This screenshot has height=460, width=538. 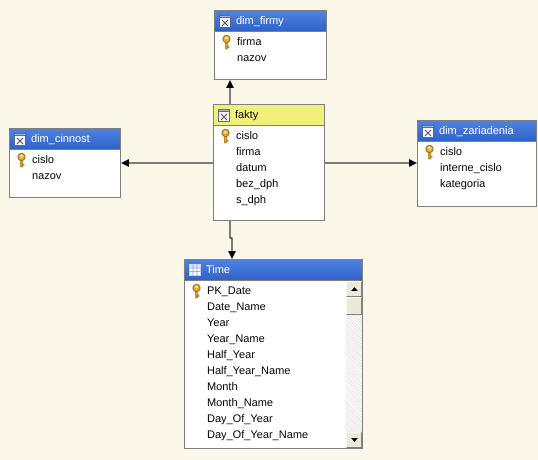 I want to click on column-name: interne_cislo, so click(x=469, y=168).